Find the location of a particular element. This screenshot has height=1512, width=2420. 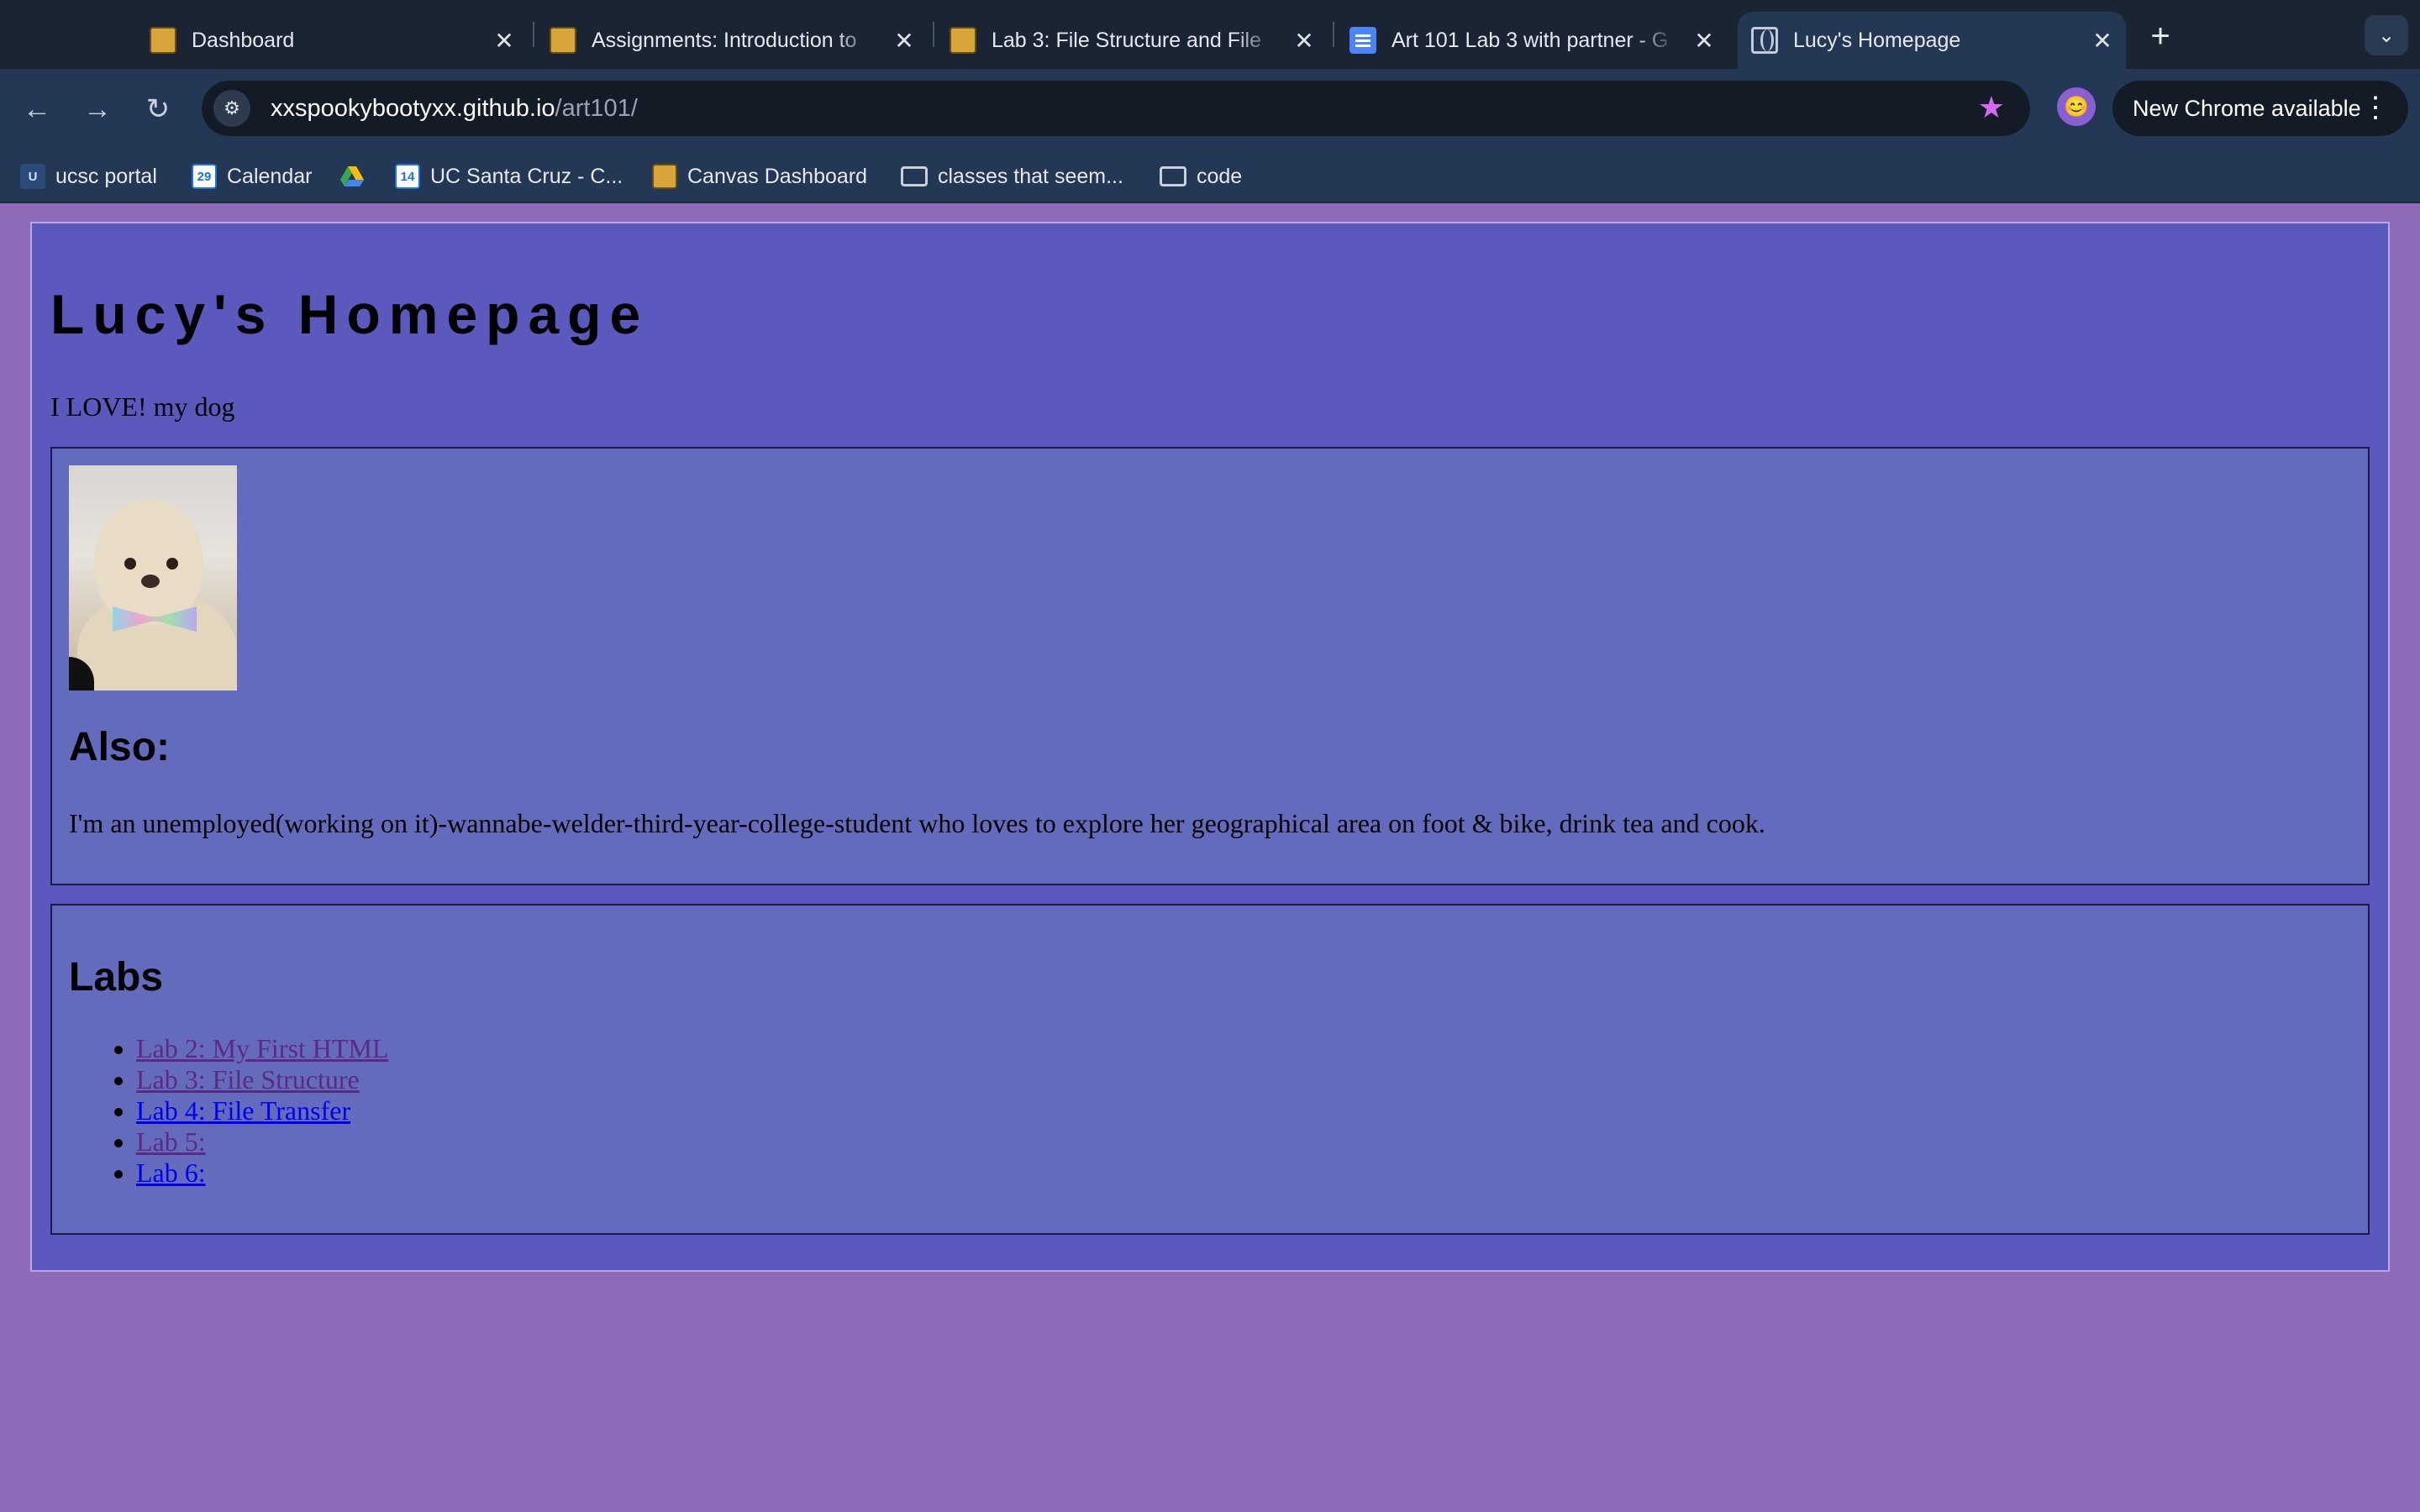

bookmark-calendar: 29 Calendar is located at coordinates (252, 176).